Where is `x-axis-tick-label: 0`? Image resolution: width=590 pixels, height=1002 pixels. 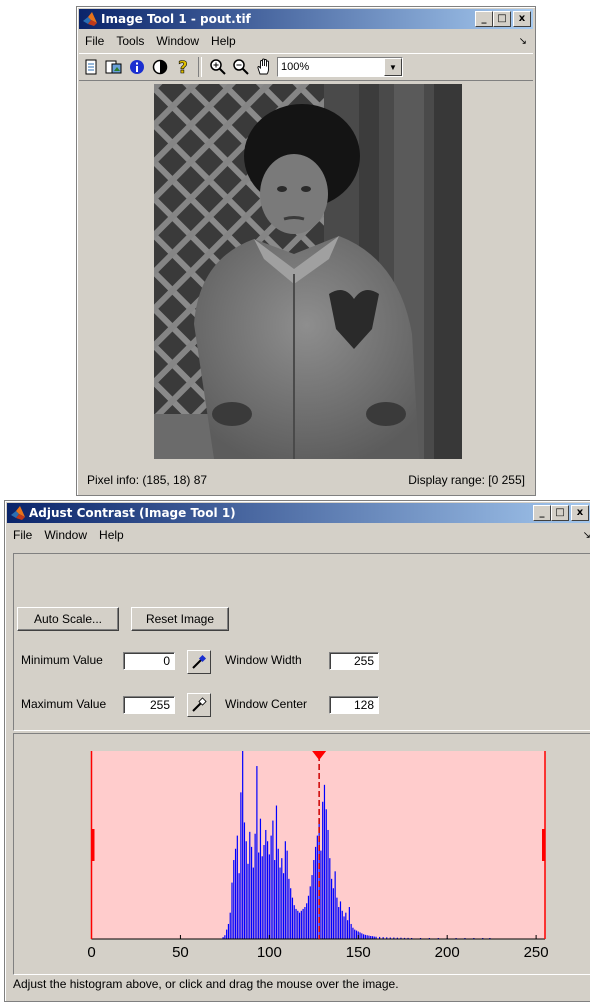
x-axis-tick-label: 0 is located at coordinates (91, 952).